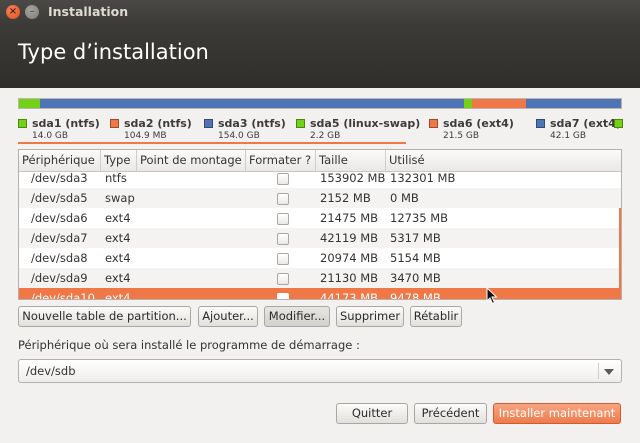 The image size is (640, 443). Describe the element at coordinates (239, 136) in the screenshot. I see `legend-partition-size: 154.0 GB` at that location.